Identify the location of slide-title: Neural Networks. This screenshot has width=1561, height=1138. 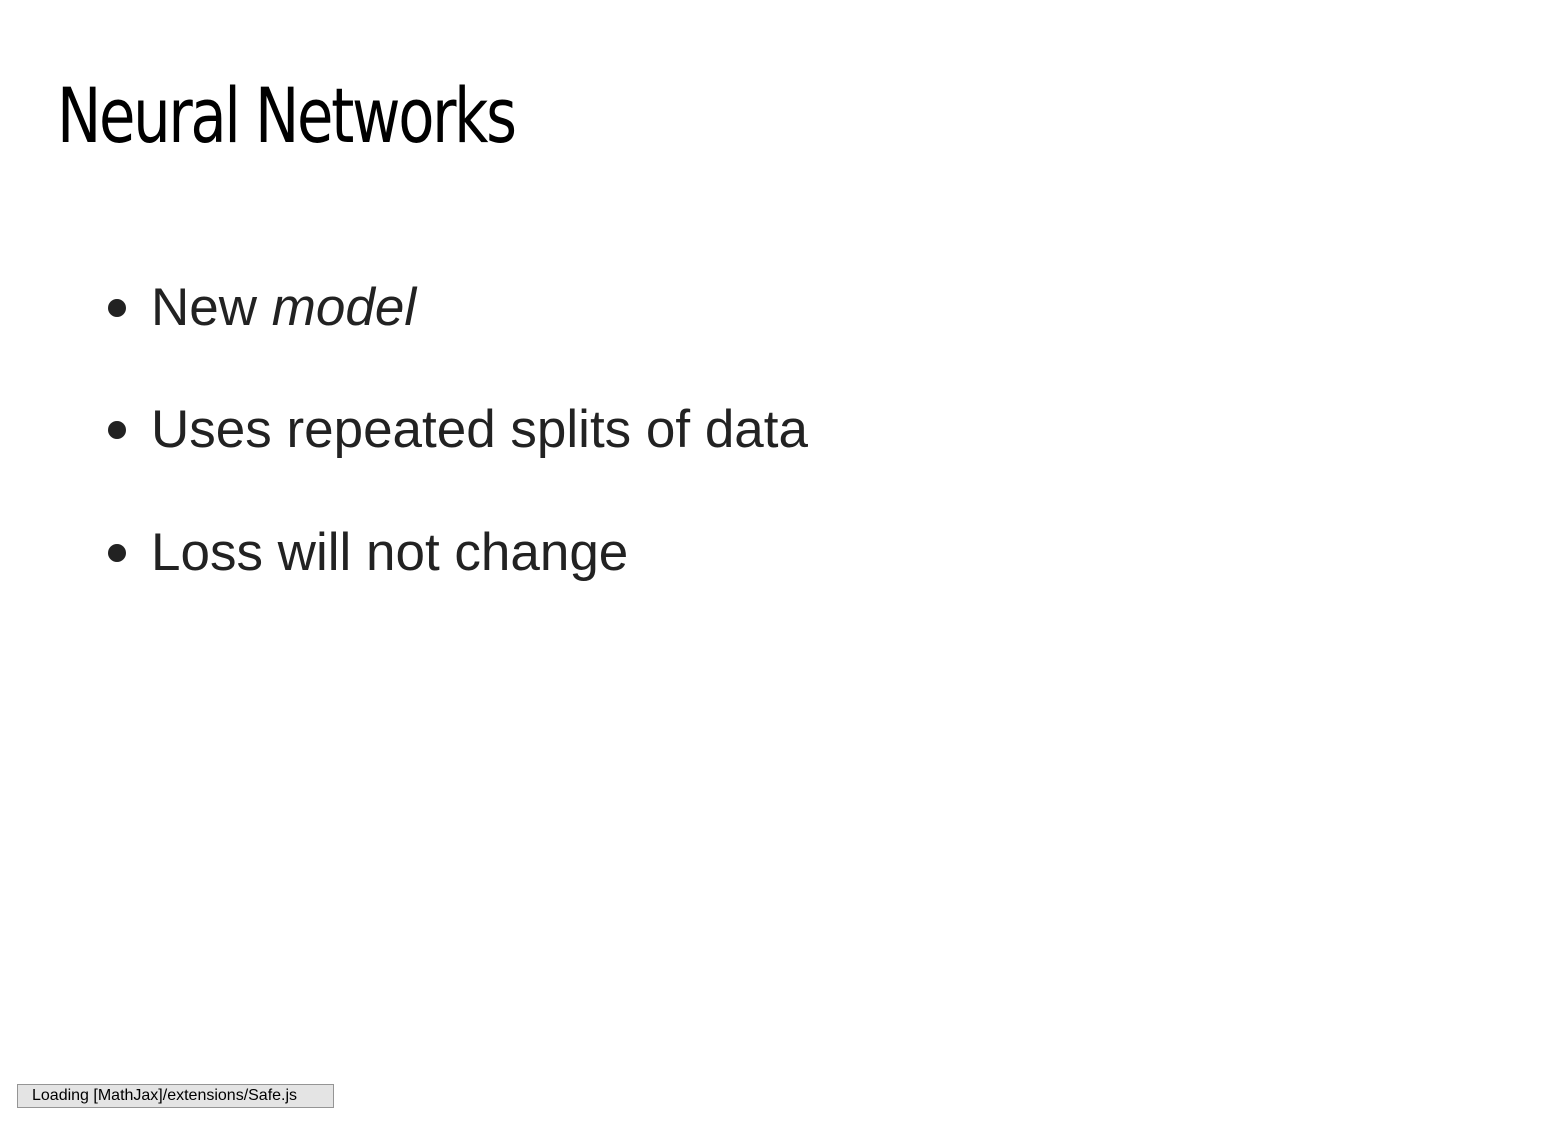
(287, 115).